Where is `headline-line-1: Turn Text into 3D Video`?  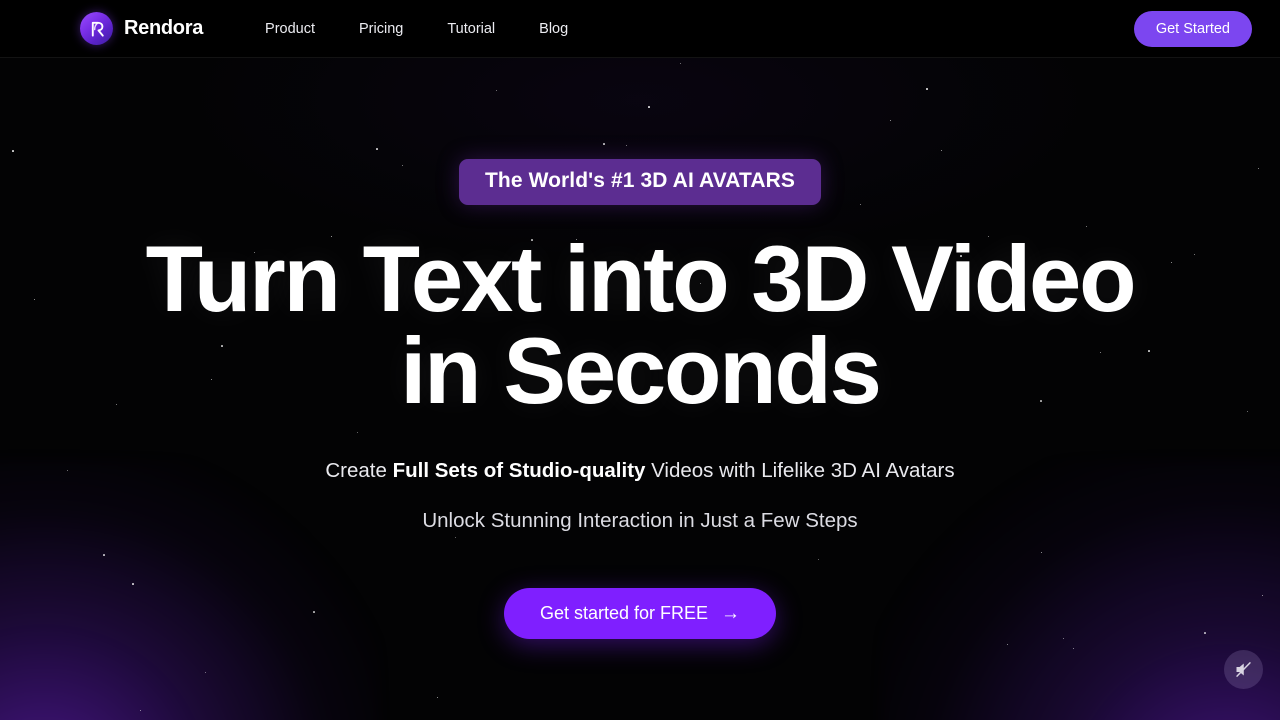 headline-line-1: Turn Text into 3D Video is located at coordinates (641, 278).